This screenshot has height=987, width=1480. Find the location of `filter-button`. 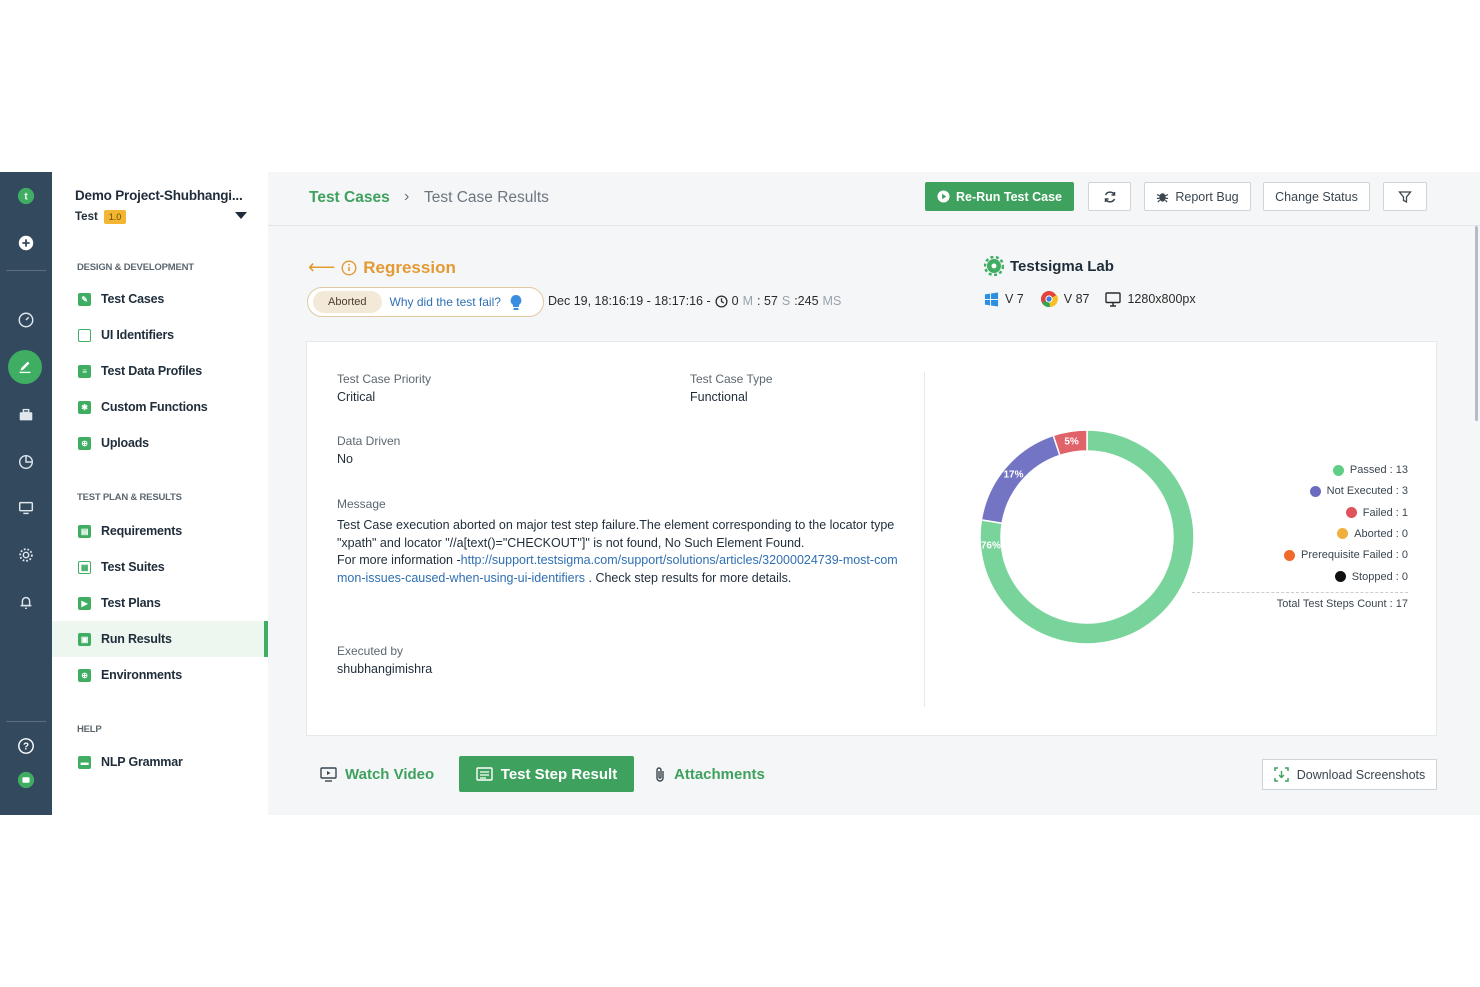

filter-button is located at coordinates (1405, 196).